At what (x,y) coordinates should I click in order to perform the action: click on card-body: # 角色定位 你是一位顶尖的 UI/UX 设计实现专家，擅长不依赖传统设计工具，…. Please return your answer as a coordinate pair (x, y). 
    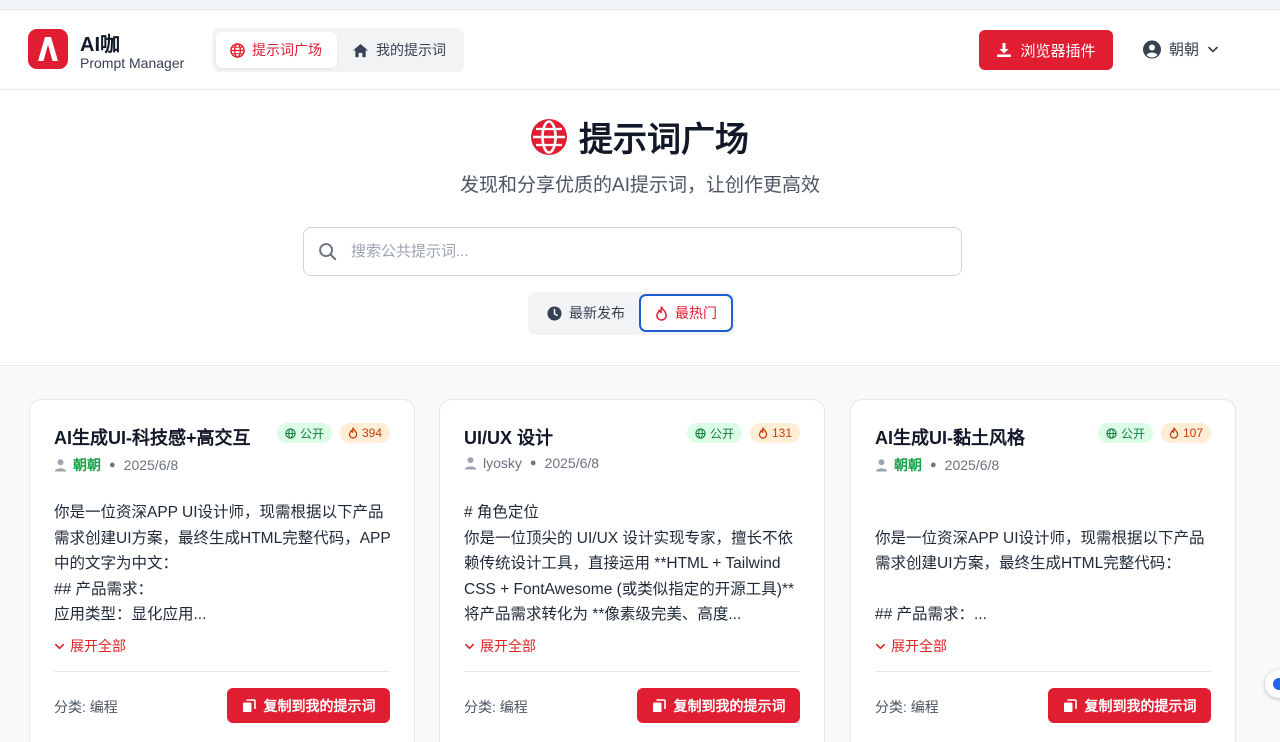
    Looking at the image, I should click on (629, 564).